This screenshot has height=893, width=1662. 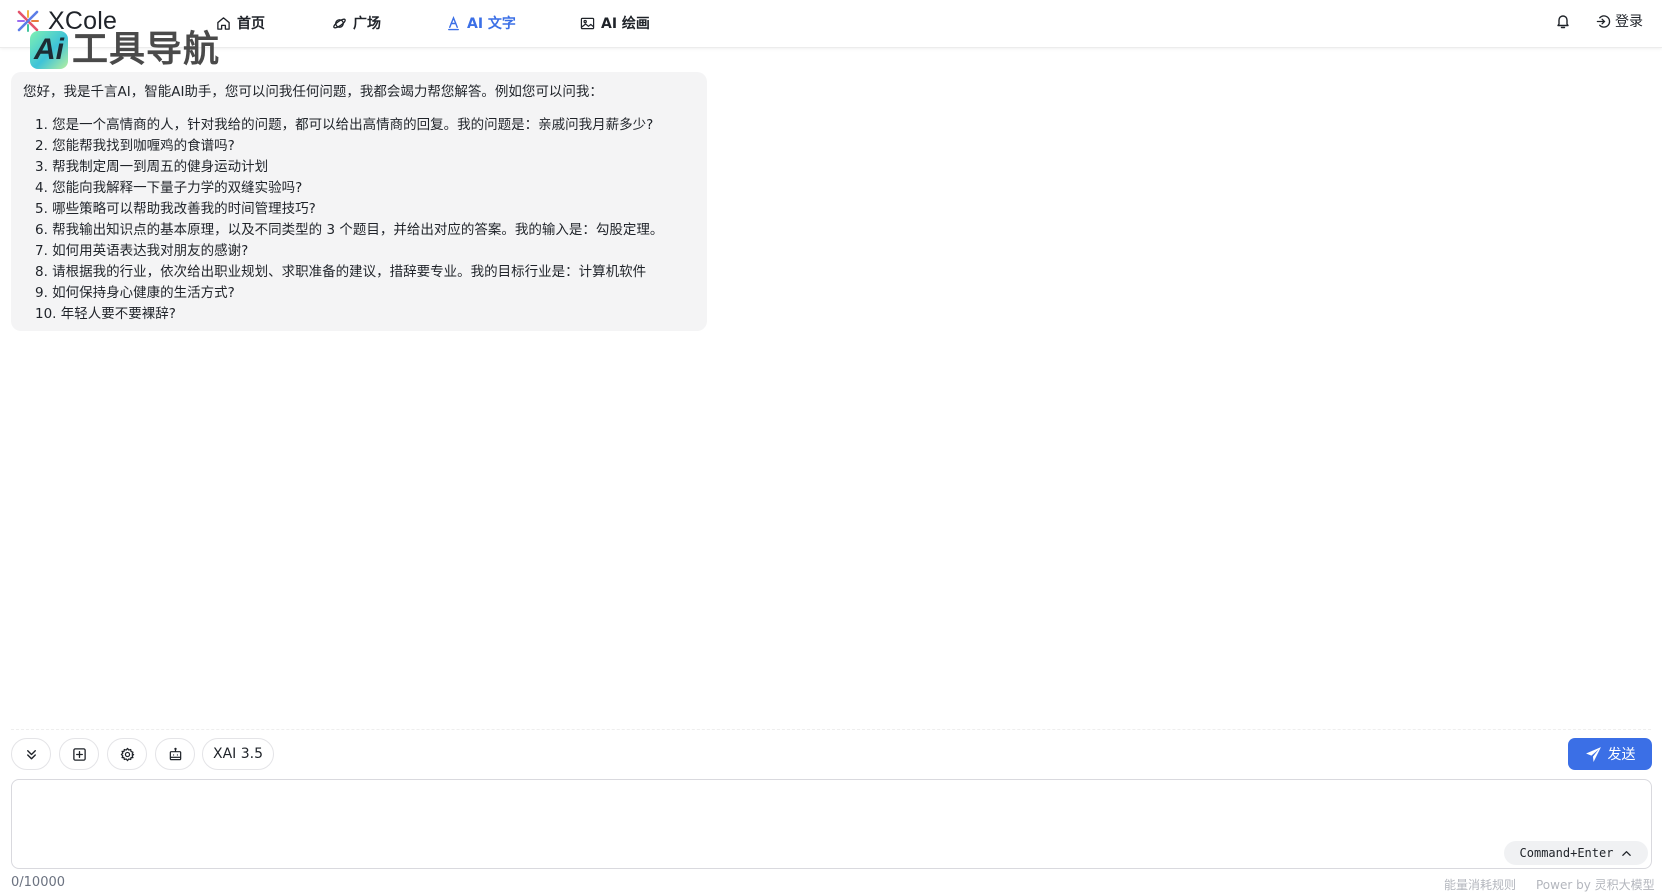 What do you see at coordinates (1593, 754) in the screenshot?
I see `paper-plane-icon` at bounding box center [1593, 754].